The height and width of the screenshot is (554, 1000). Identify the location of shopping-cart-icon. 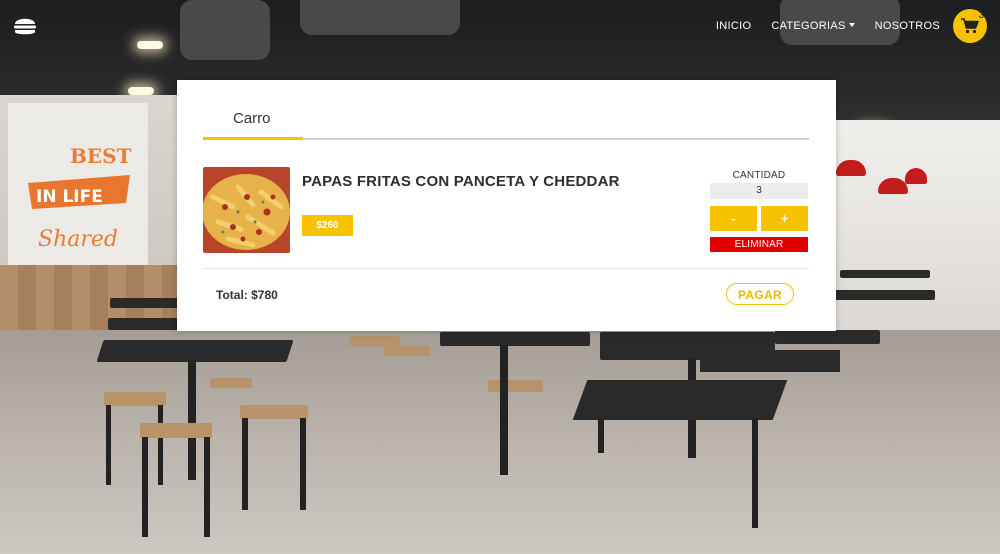
(970, 26).